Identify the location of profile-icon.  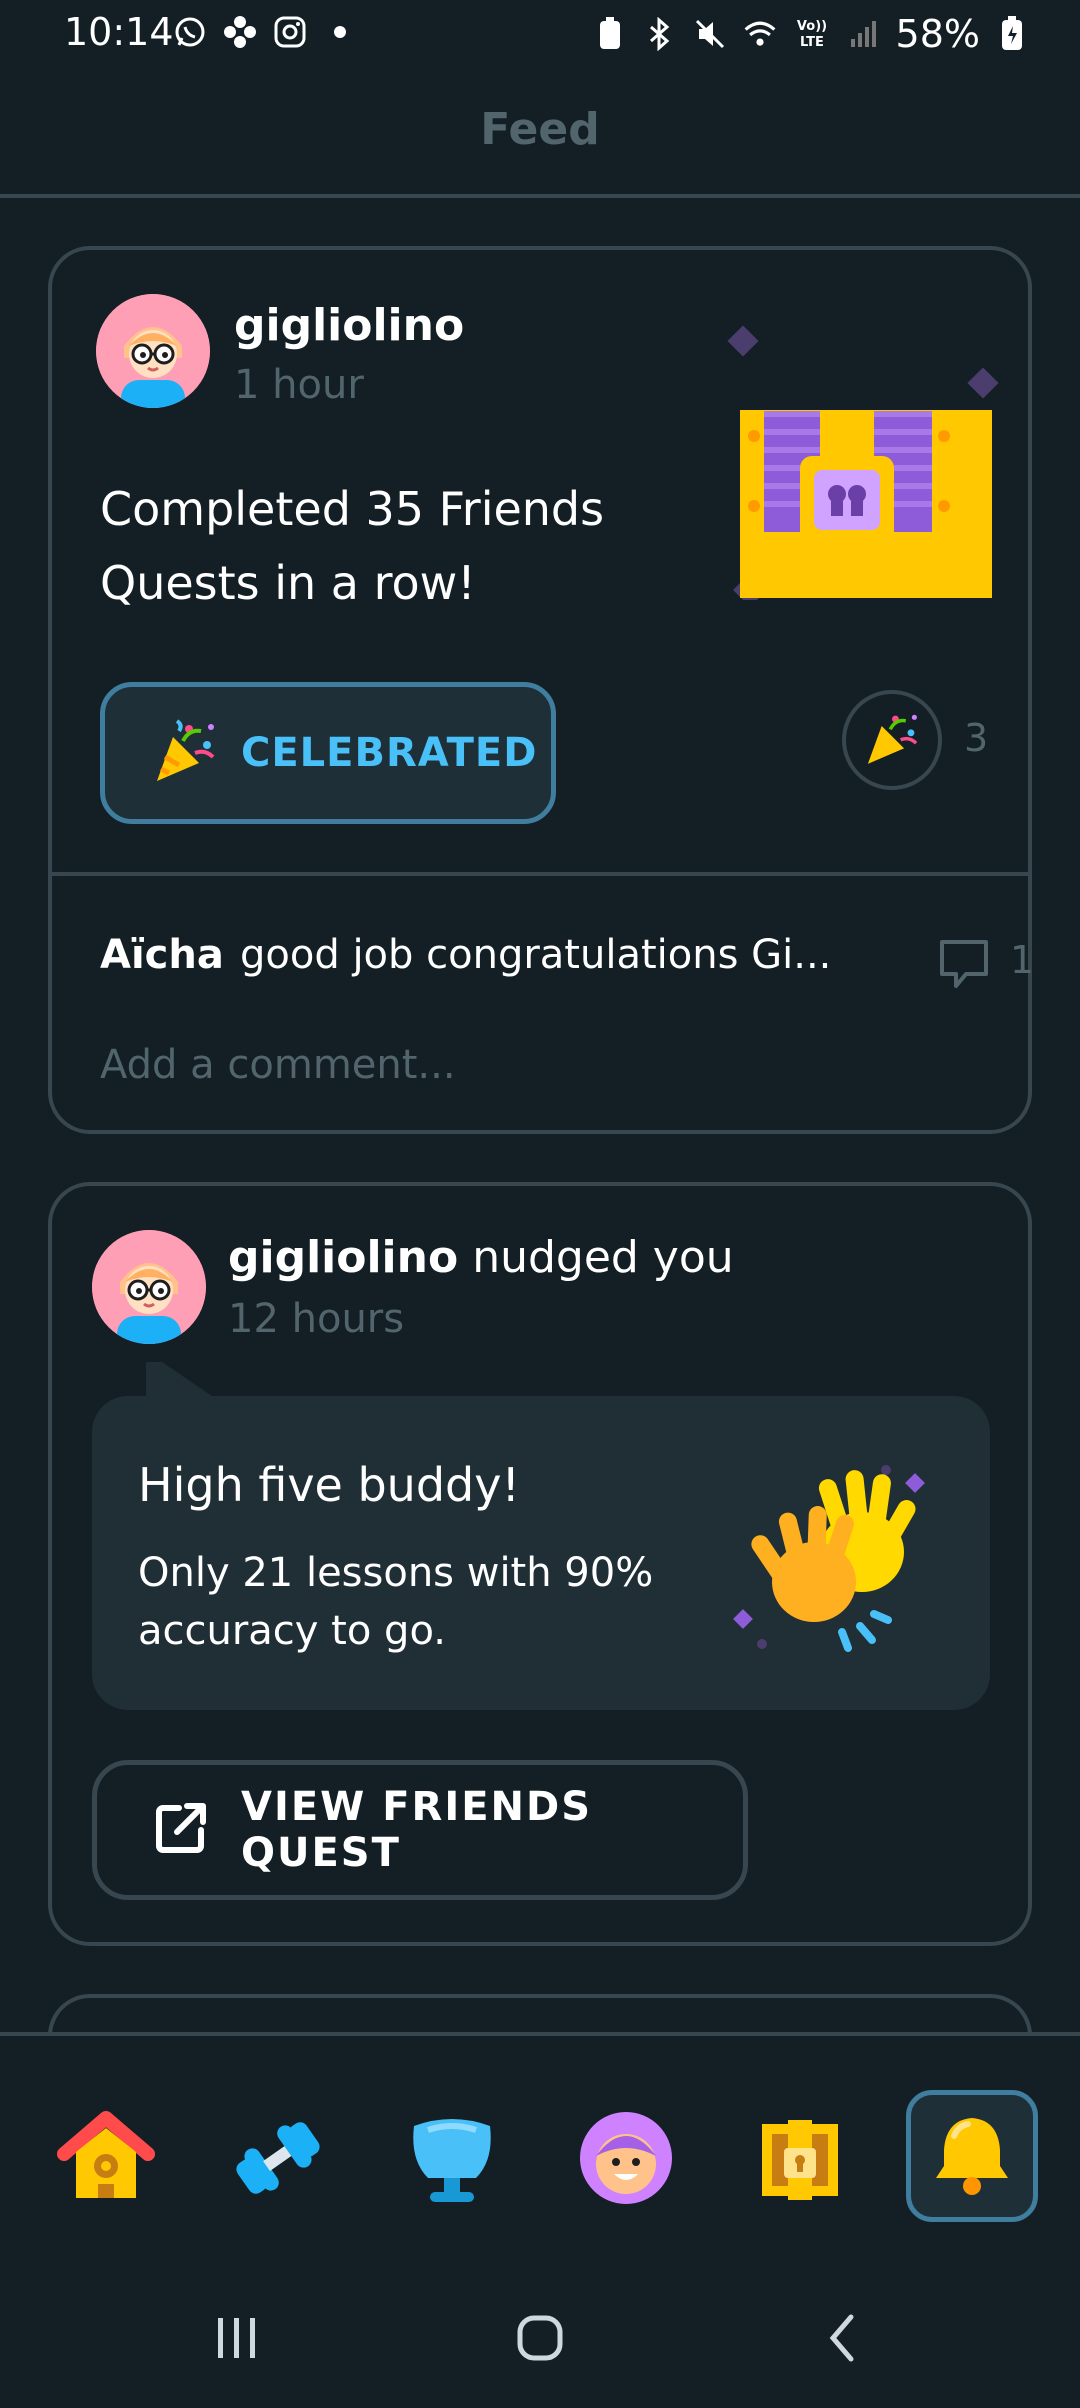
(626, 2160).